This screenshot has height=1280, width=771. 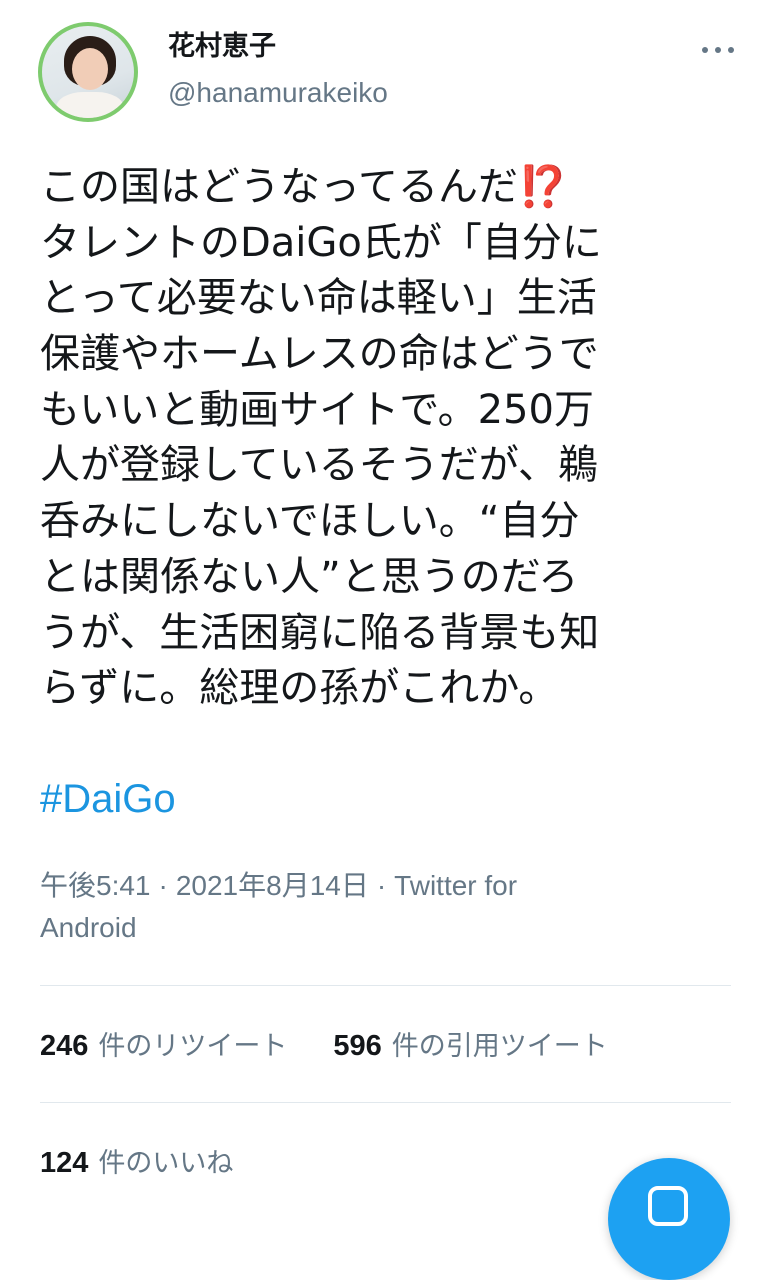 I want to click on tweet-line: 人が登録しているそうだが、鵜, so click(x=319, y=465).